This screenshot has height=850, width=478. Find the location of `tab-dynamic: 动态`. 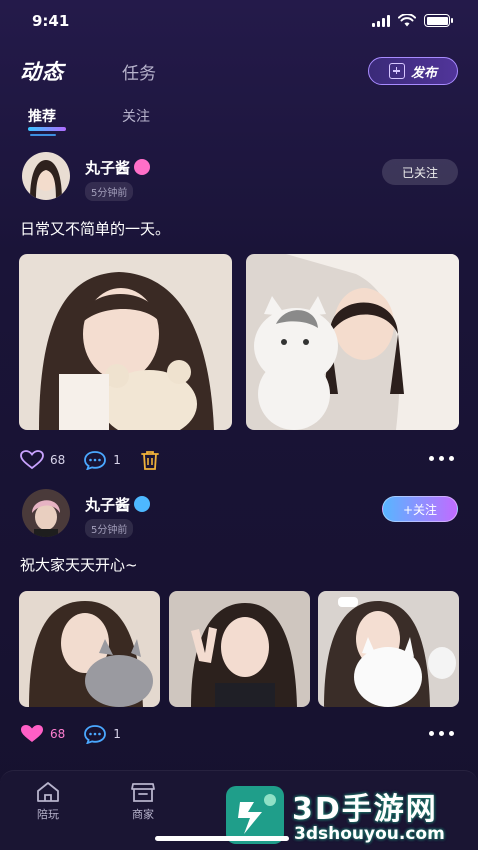

tab-dynamic: 动态 is located at coordinates (42, 71).